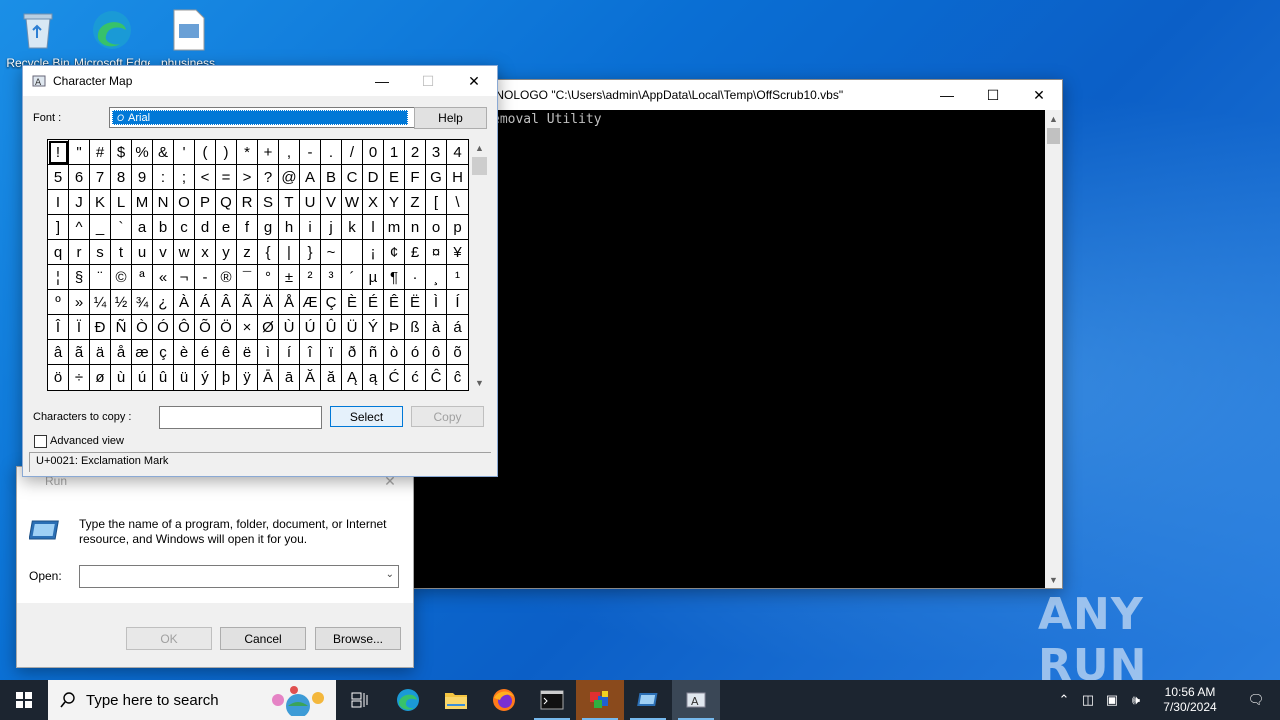 The image size is (1280, 720). Describe the element at coordinates (352, 352) in the screenshot. I see `char-cell: ð` at that location.